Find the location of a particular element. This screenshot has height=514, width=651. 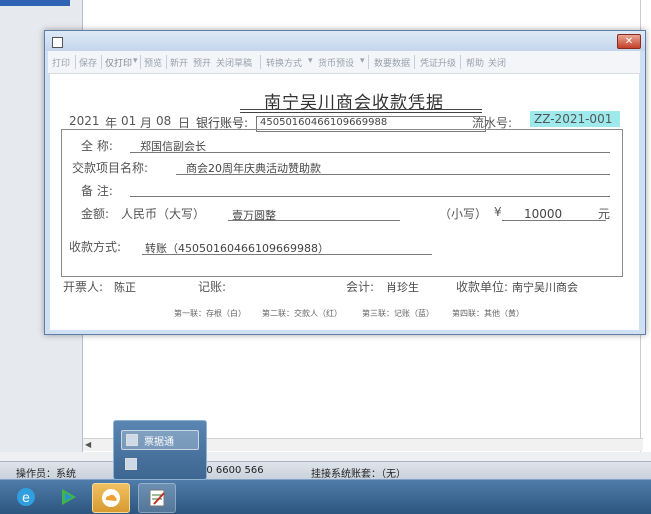

payment-method-underline is located at coordinates (287, 254).